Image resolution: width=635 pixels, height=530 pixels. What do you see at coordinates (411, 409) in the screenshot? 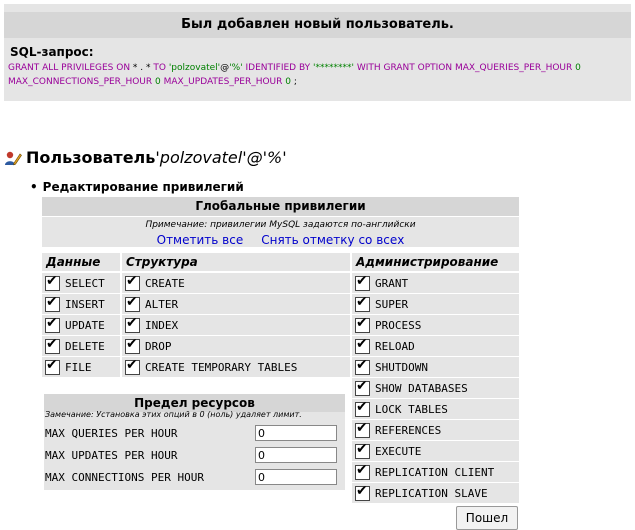
I see `privilege-label: LOCK TABLES` at bounding box center [411, 409].